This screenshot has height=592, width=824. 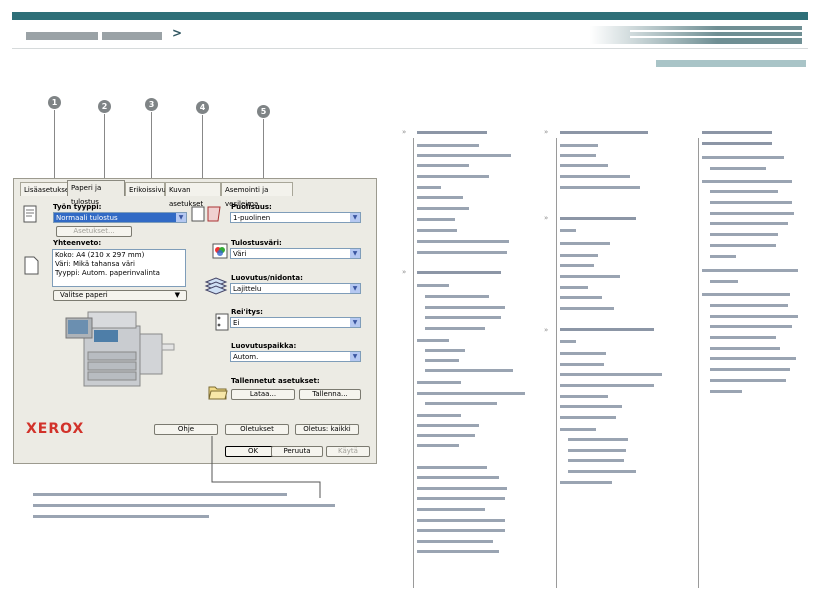 I want to click on sides-label: Puolisuus:, so click(x=251, y=207).